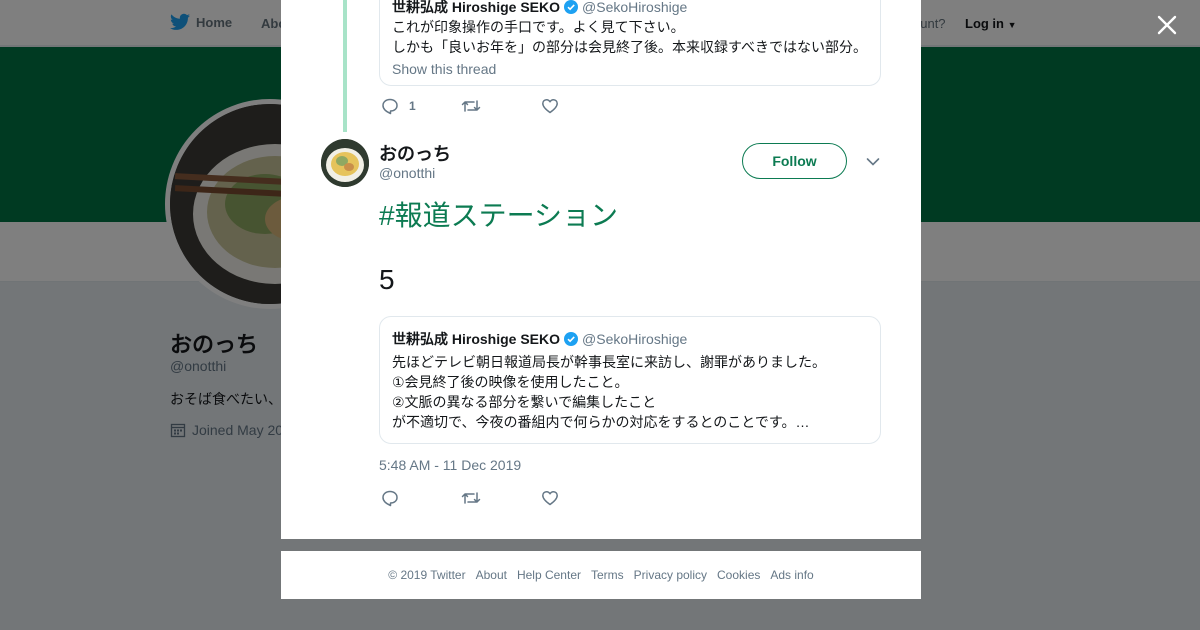 The image size is (1200, 630). I want to click on tweet-actions, so click(501, 498).